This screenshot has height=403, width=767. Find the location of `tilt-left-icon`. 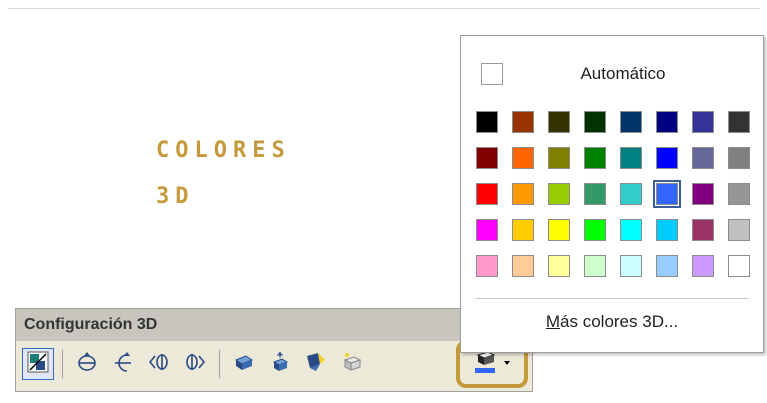

tilt-left-icon is located at coordinates (159, 364).